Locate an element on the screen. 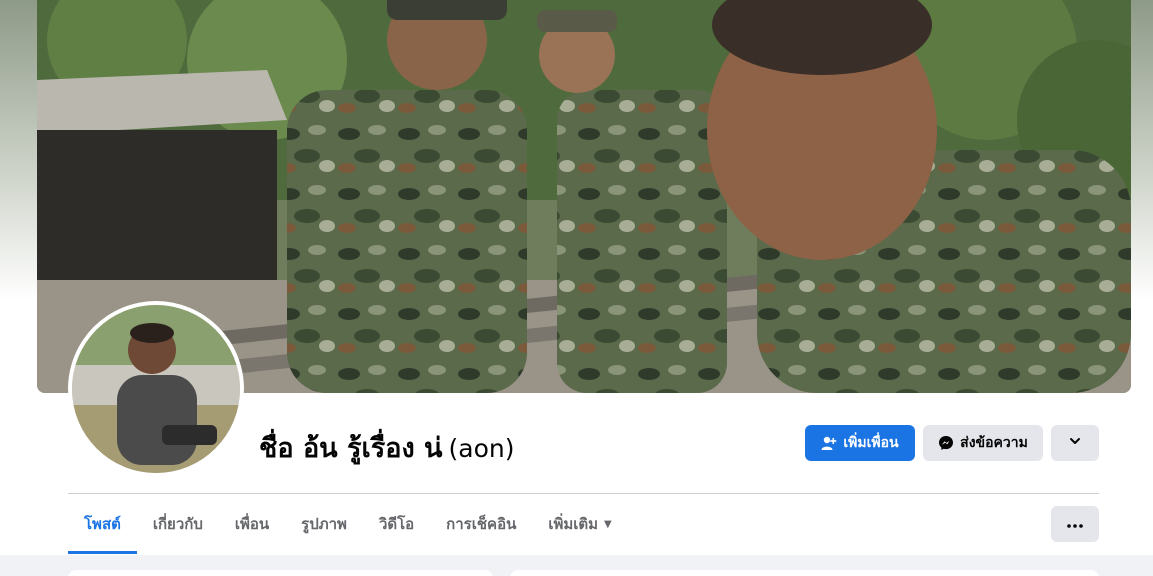 The height and width of the screenshot is (576, 1153). tab-more: เพิ่มเติม ▼ is located at coordinates (579, 524).